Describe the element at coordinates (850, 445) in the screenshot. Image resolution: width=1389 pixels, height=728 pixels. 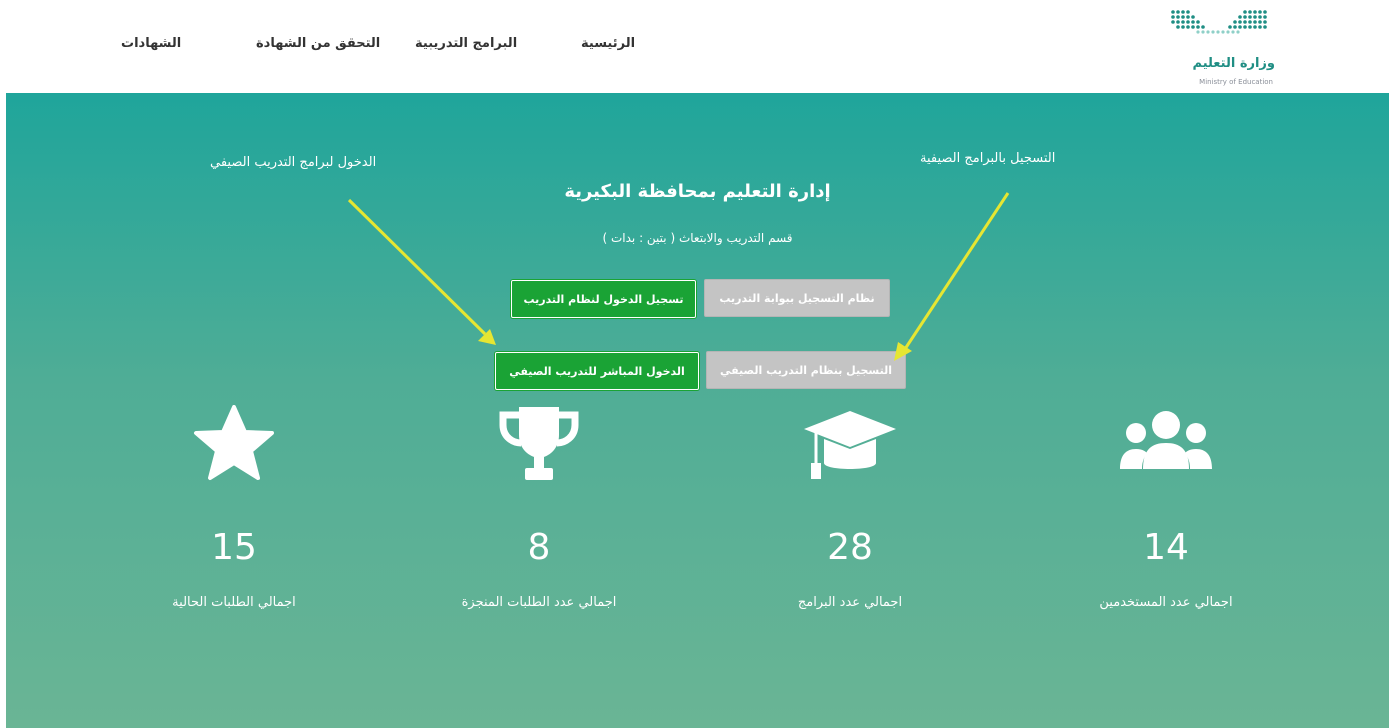
I see `graduation-cap-icon` at that location.